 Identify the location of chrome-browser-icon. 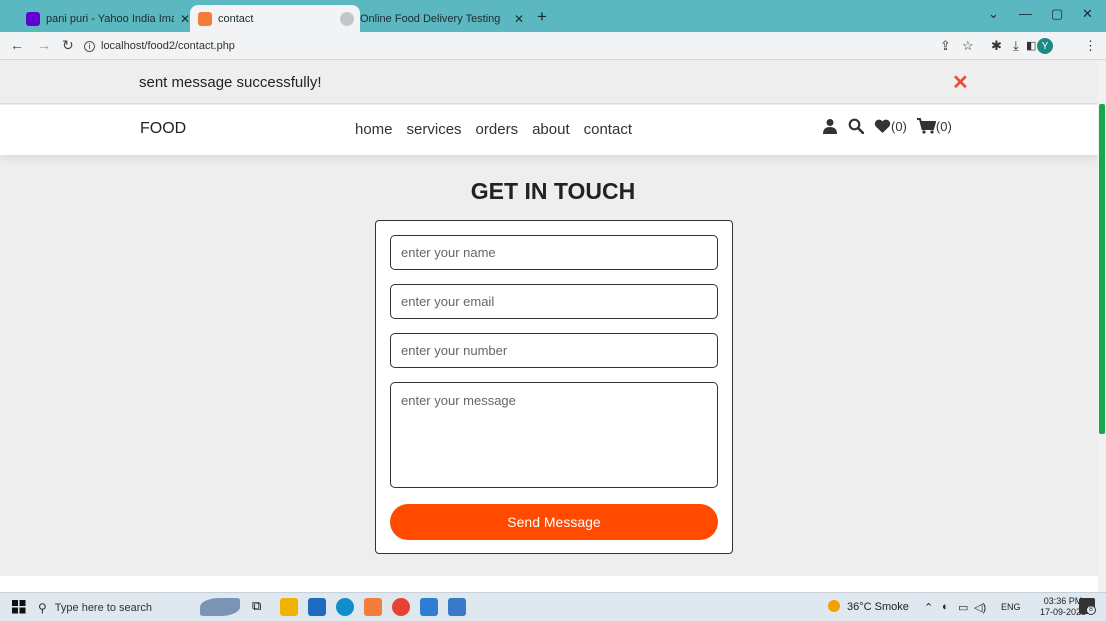
(401, 607).